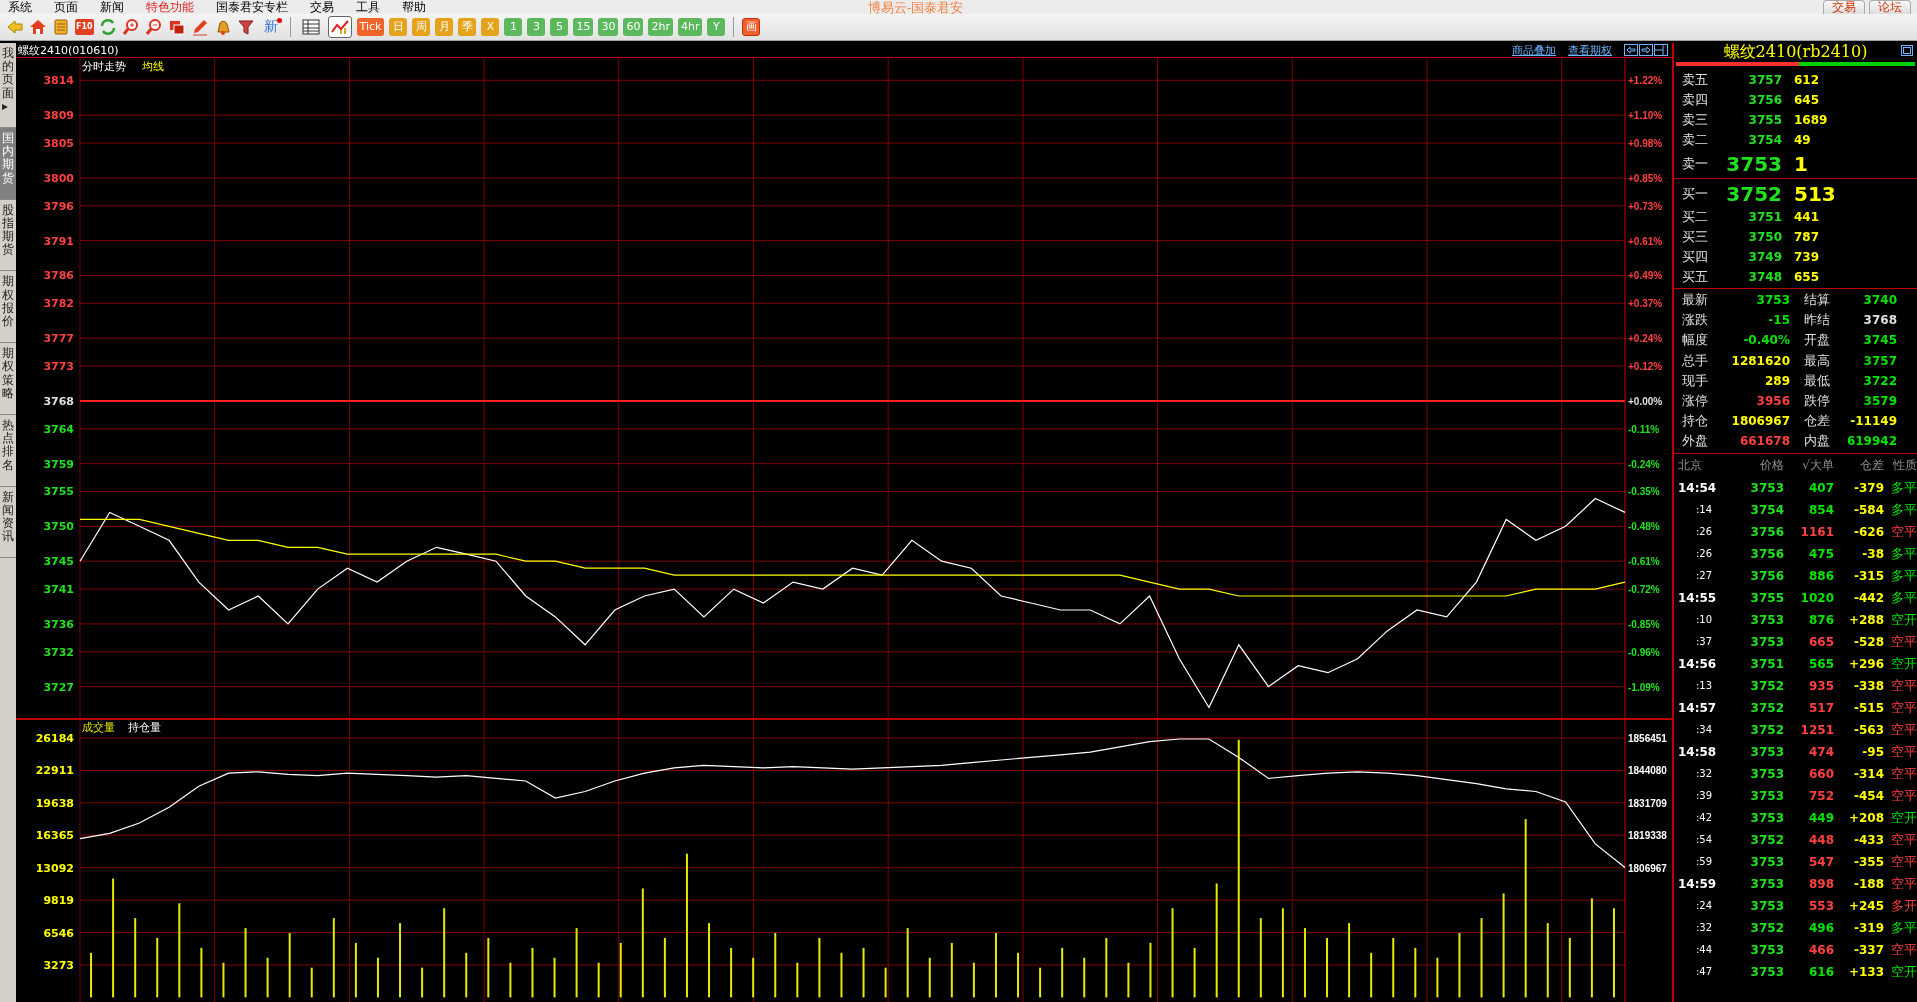 The image size is (1917, 1002). Describe the element at coordinates (1807, 277) in the screenshot. I see `order-volume: 655` at that location.